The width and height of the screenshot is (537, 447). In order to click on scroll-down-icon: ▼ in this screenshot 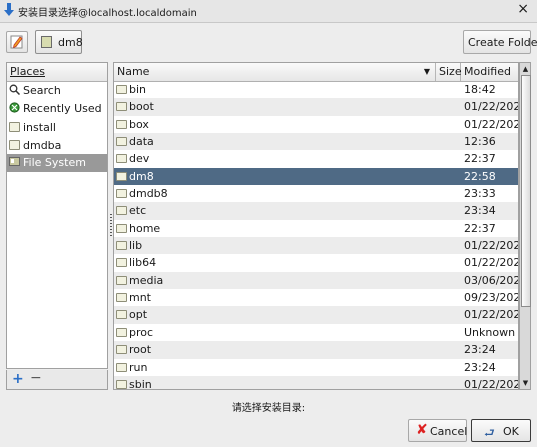, I will do `click(525, 383)`.